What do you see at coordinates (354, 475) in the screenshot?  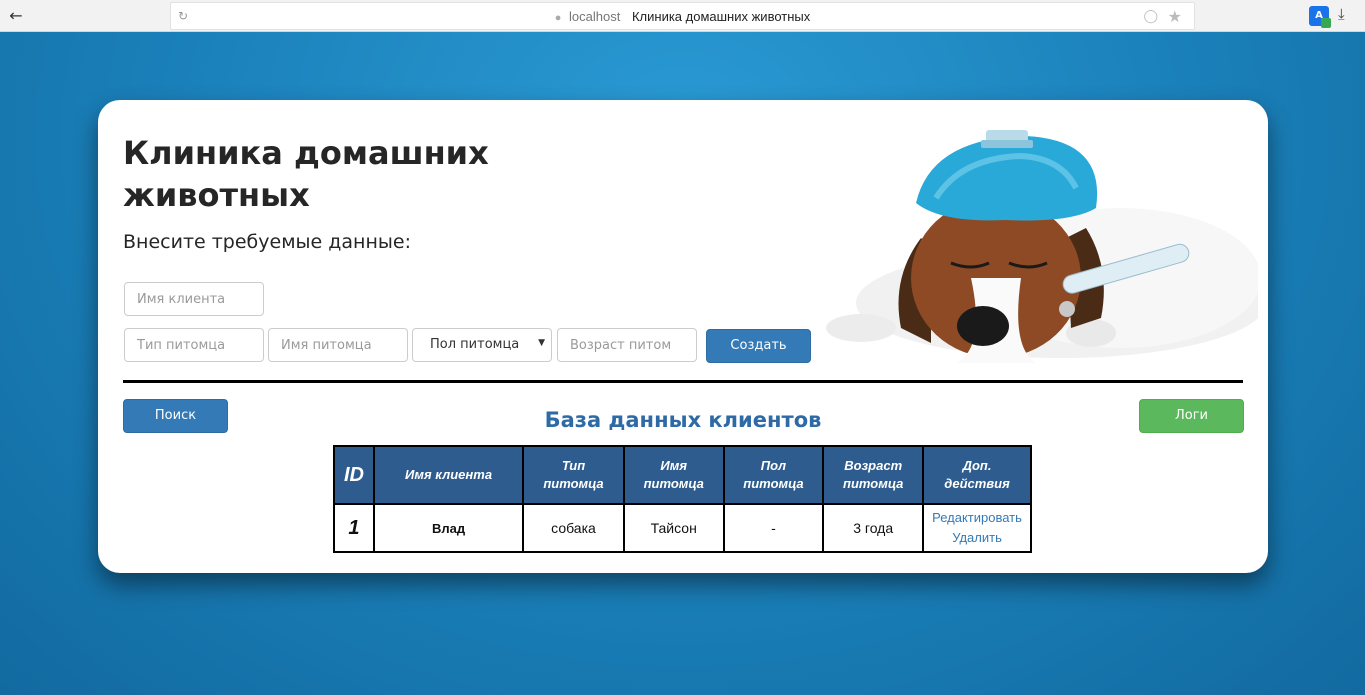 I see `column-header-id: ID` at bounding box center [354, 475].